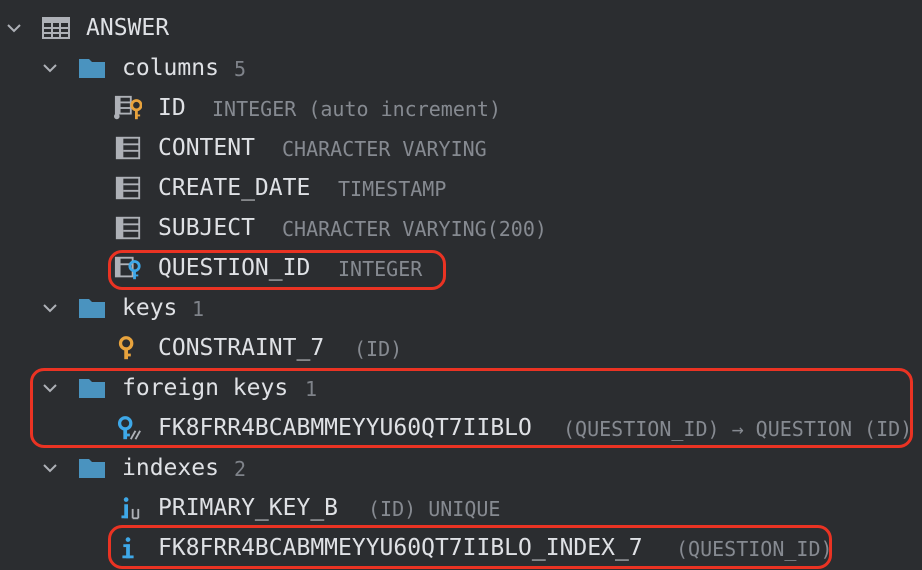 The width and height of the screenshot is (922, 570). I want to click on tree-node-keys-folder: keys 1, so click(461, 308).